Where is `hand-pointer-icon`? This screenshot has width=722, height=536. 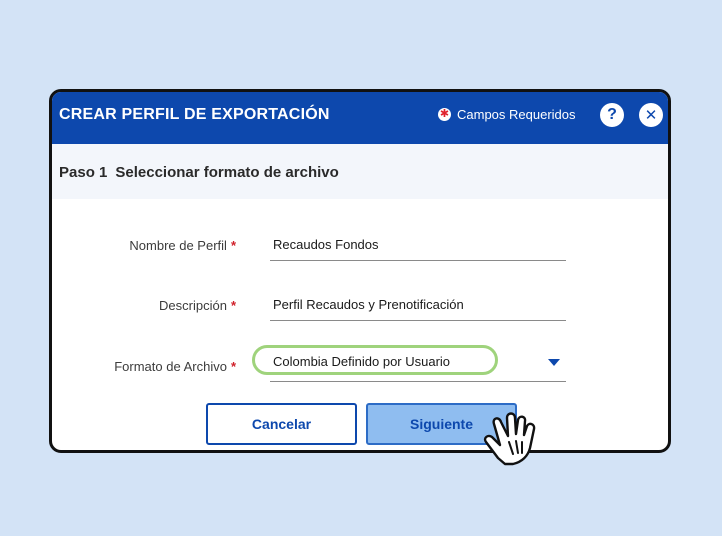 hand-pointer-icon is located at coordinates (509, 439).